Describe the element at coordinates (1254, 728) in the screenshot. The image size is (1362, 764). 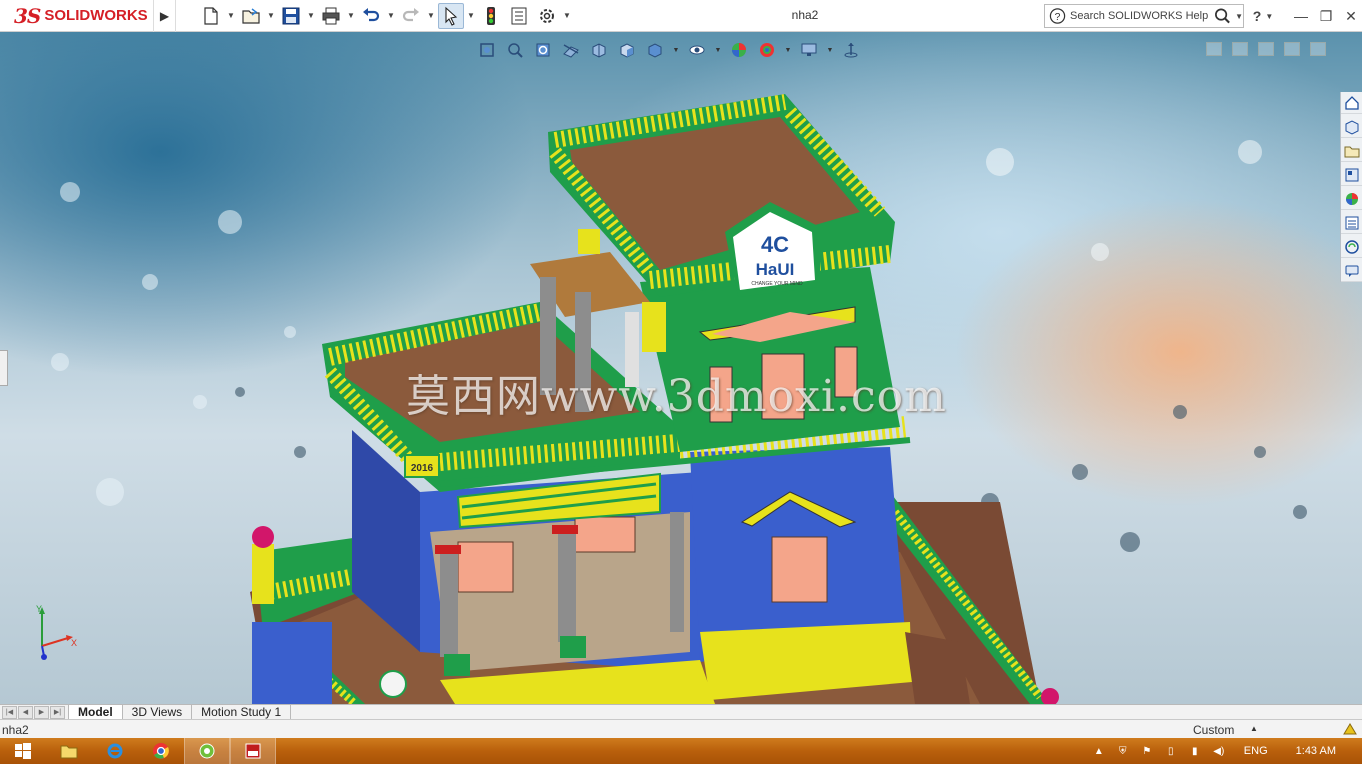
I see `units-caret-icon: ▲` at that location.